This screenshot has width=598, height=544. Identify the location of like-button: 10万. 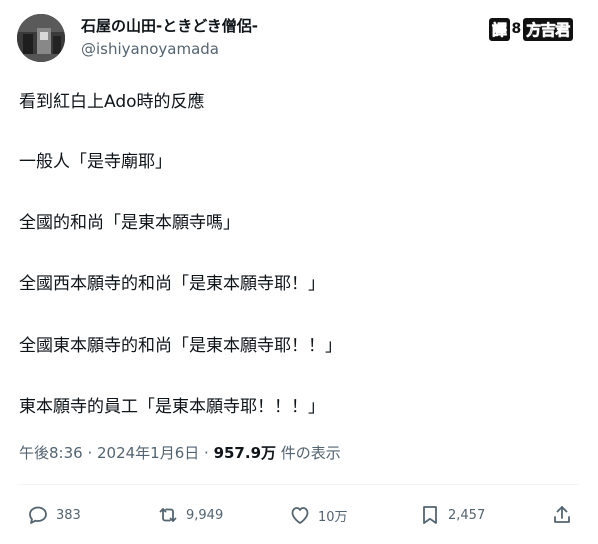
(318, 515).